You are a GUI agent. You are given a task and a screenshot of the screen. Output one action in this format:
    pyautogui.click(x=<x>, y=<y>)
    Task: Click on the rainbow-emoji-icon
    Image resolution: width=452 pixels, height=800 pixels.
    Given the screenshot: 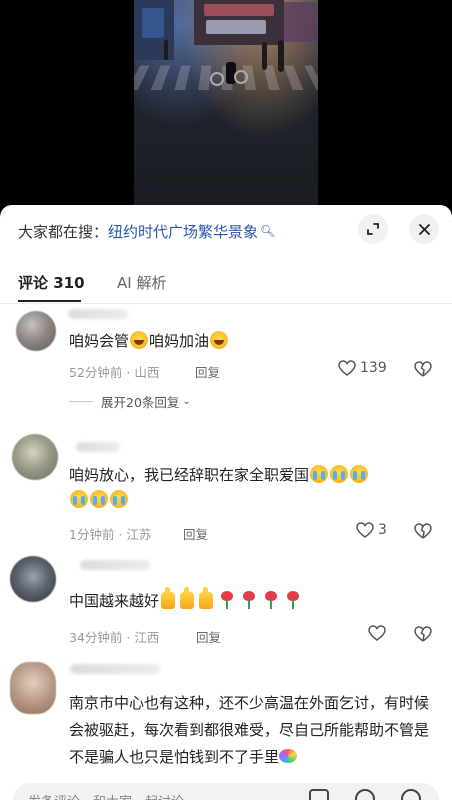 What is the action you would take?
    pyautogui.click(x=289, y=756)
    